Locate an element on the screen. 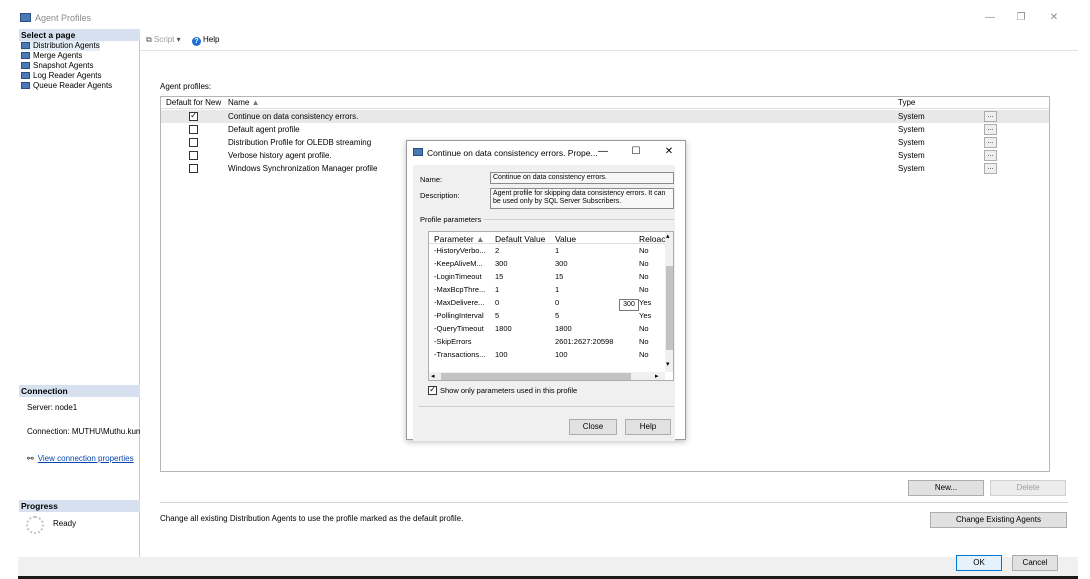 The width and height of the screenshot is (1090, 579). param-name: -SkipErrors is located at coordinates (453, 341).